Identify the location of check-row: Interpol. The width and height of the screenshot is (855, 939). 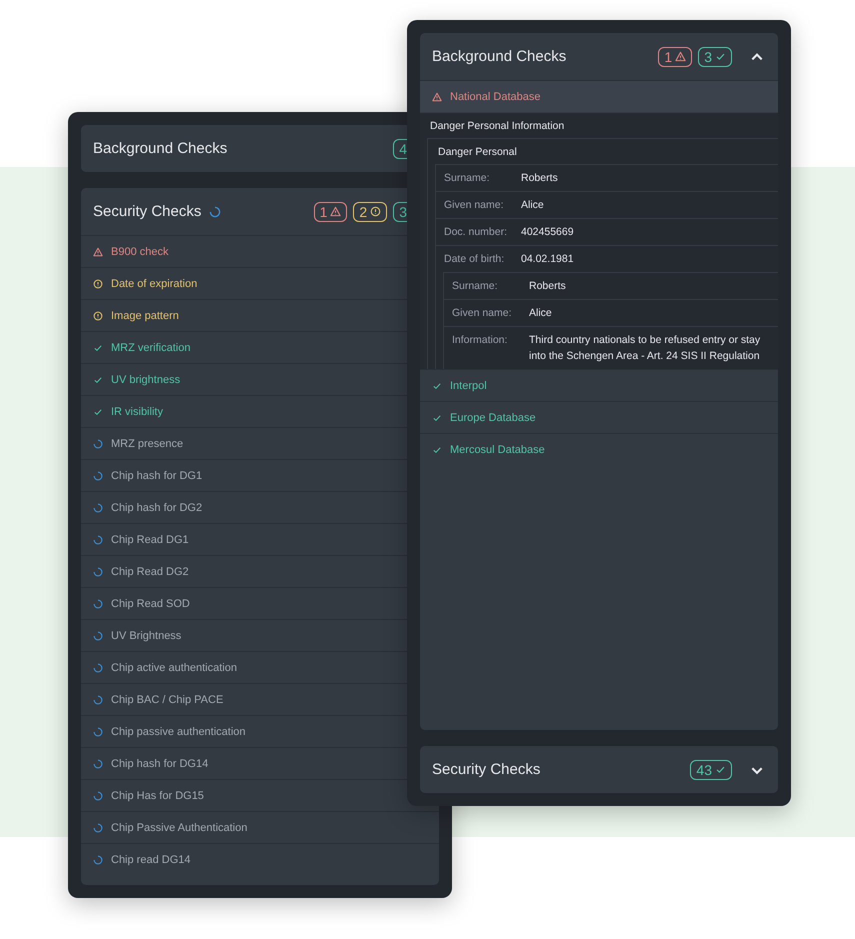
(599, 385).